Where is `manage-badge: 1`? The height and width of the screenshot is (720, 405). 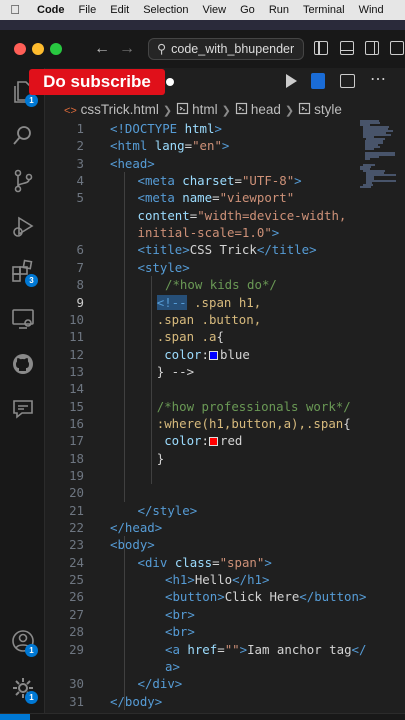
manage-badge: 1 is located at coordinates (31, 697).